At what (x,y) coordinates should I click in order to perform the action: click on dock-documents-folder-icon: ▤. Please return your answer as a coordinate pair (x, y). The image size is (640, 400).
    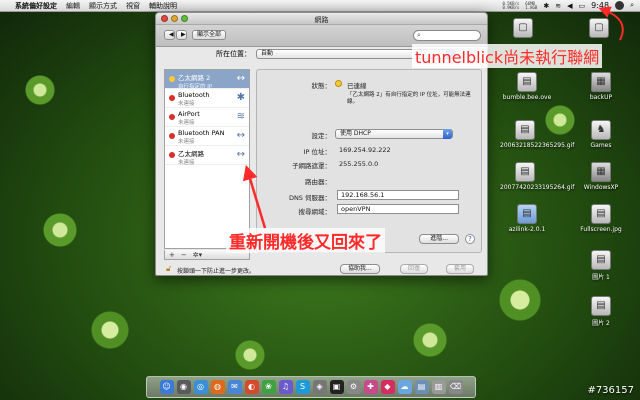
    Looking at the image, I should click on (421, 387).